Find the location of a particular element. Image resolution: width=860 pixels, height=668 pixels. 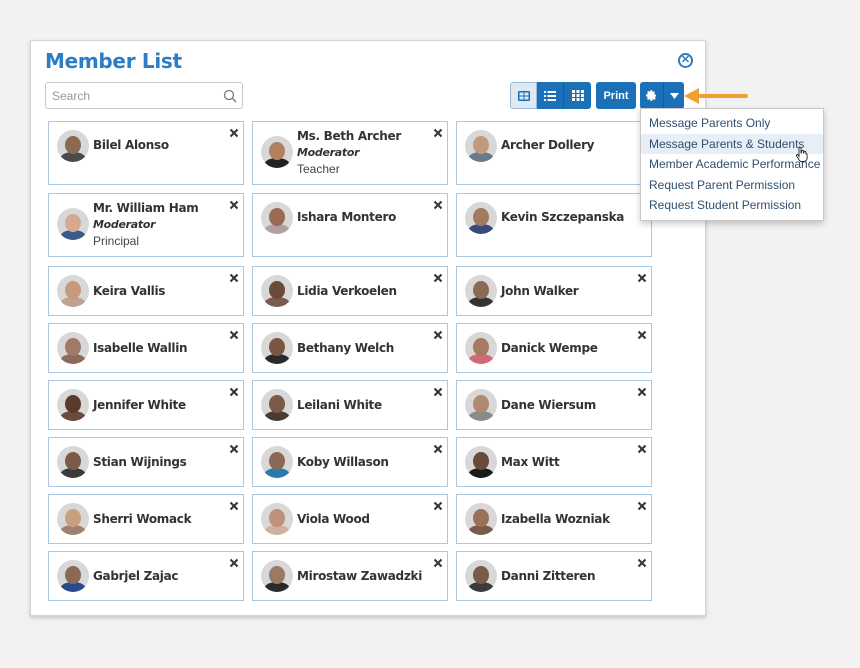

orange-arrow-pointer is located at coordinates (716, 96).